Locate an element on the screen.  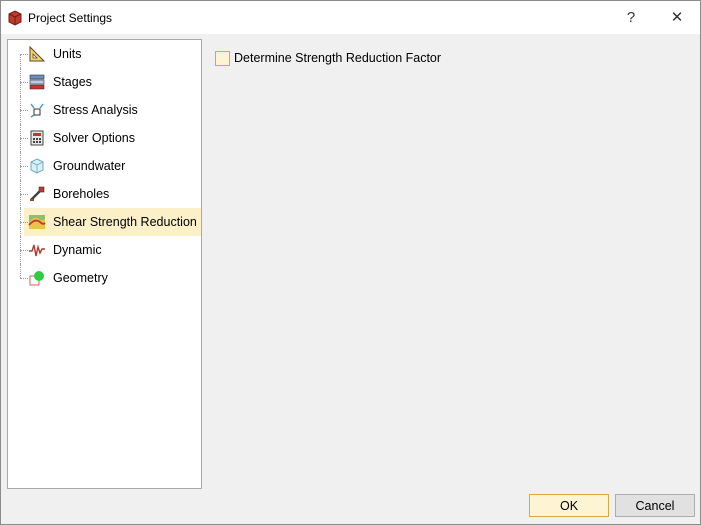
shear-strength-reduction-icon is located at coordinates (37, 222).